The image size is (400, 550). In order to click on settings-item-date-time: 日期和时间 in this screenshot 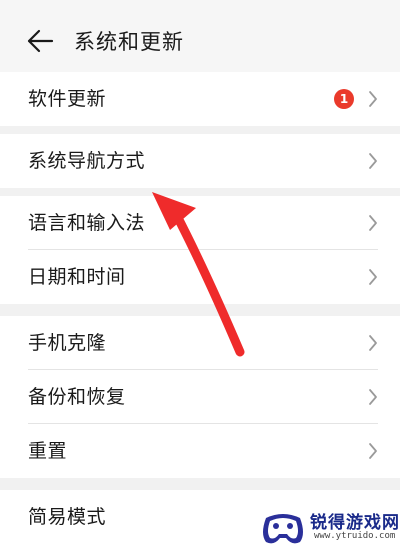, I will do `click(200, 277)`.